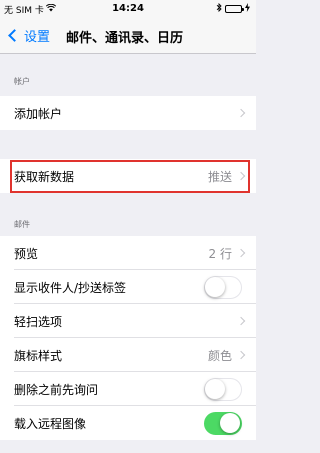 Image resolution: width=320 pixels, height=453 pixels. Describe the element at coordinates (128, 287) in the screenshot. I see `show-to-cc-row: 显示收件人/抄送标签` at that location.